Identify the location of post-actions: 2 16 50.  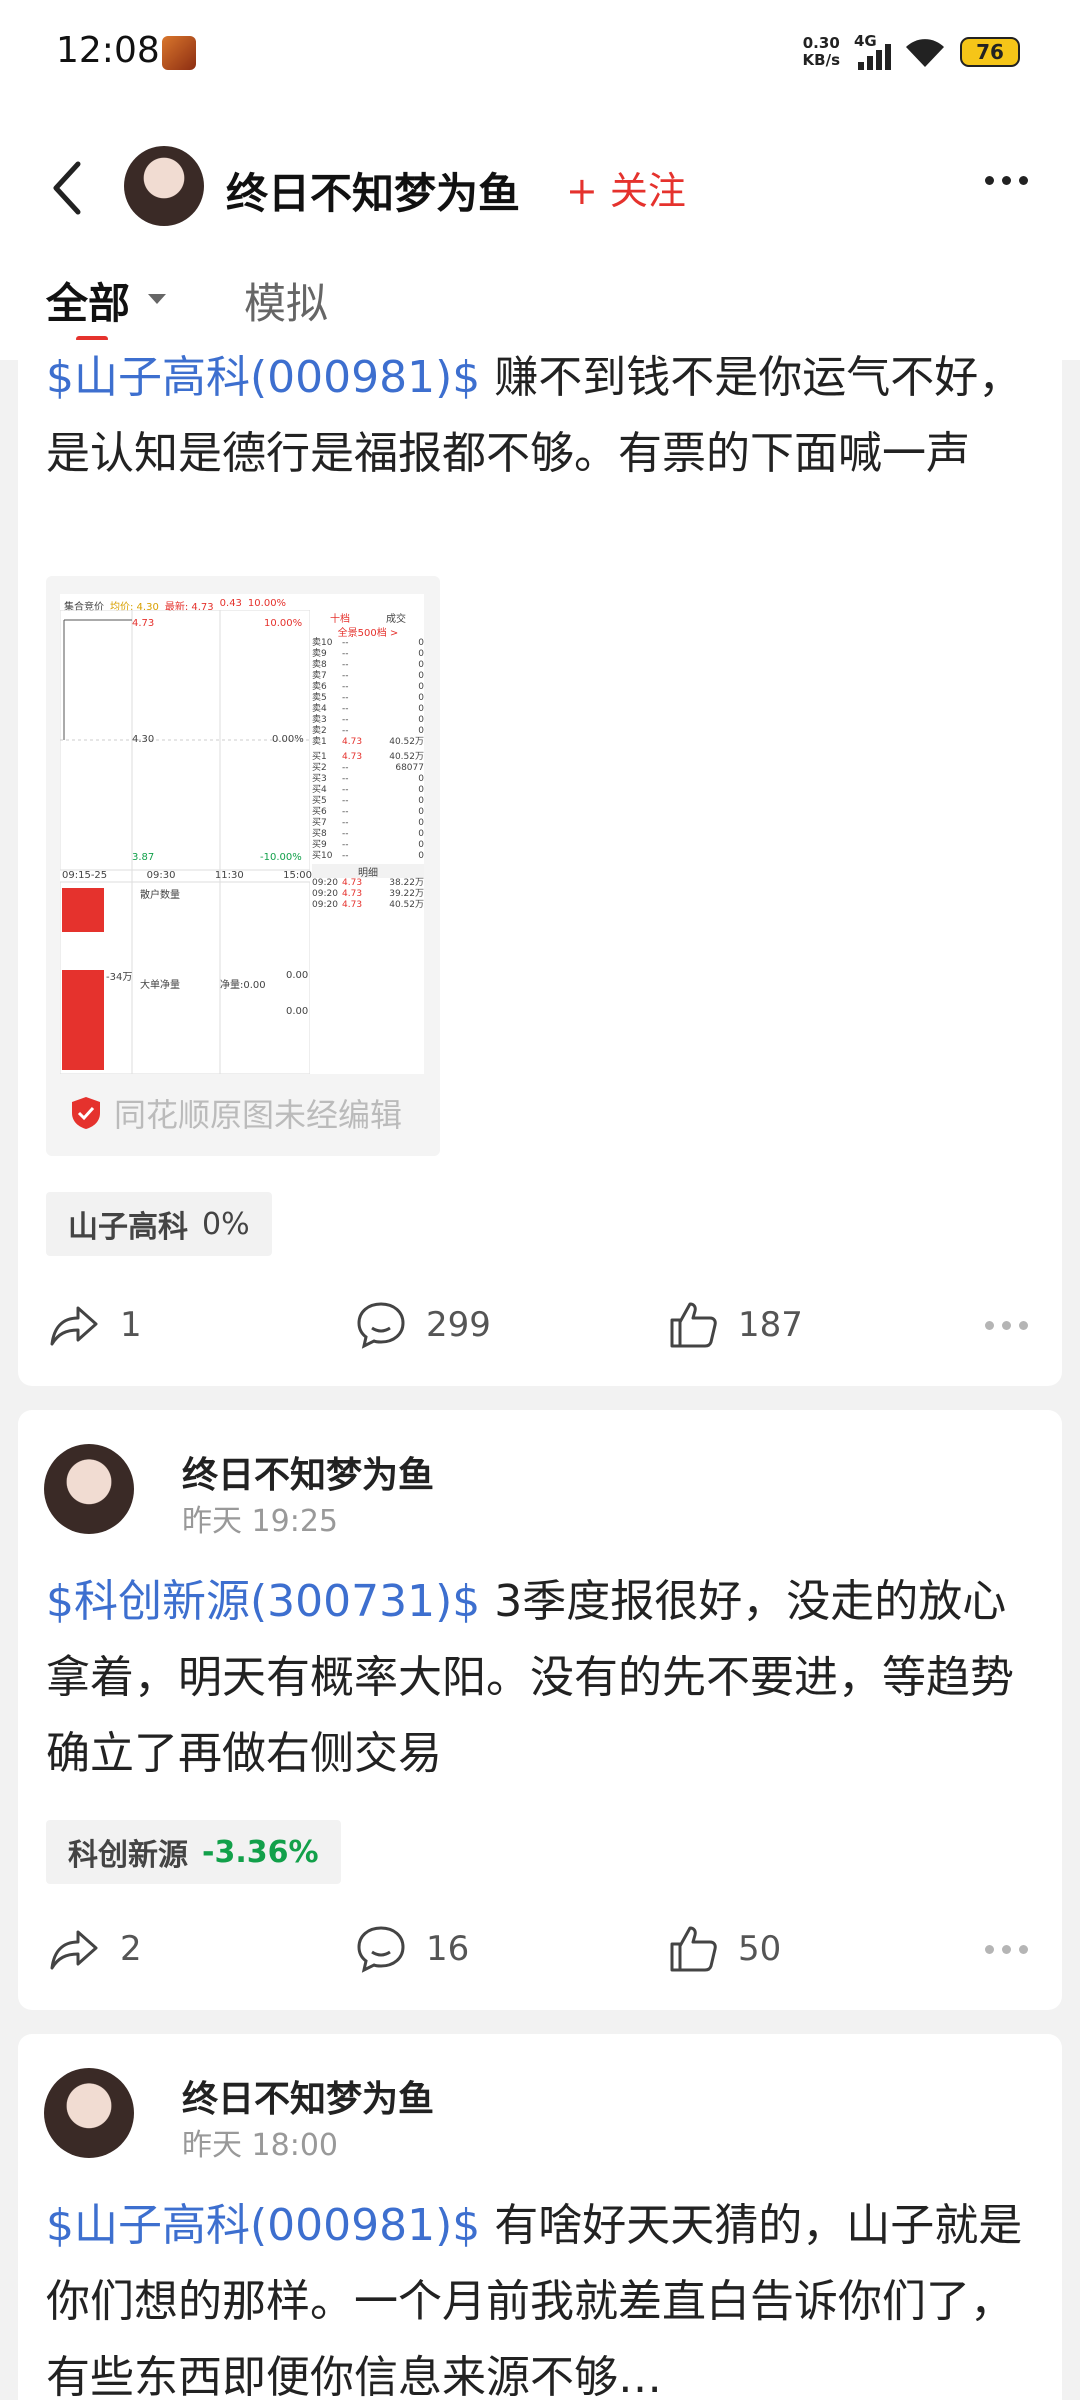
(540, 1949).